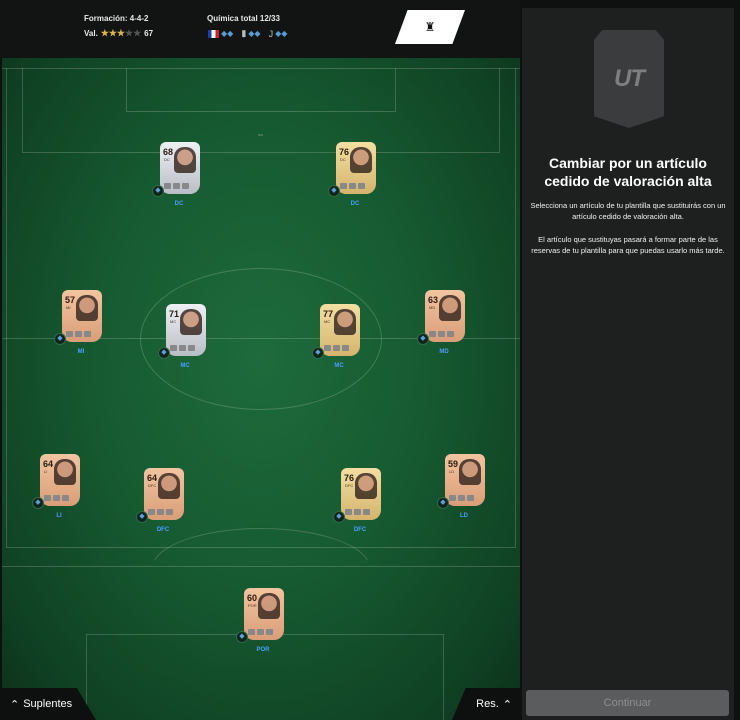 Image resolution: width=740 pixels, height=720 pixels. Describe the element at coordinates (81, 352) in the screenshot. I see `player-position: MI` at that location.